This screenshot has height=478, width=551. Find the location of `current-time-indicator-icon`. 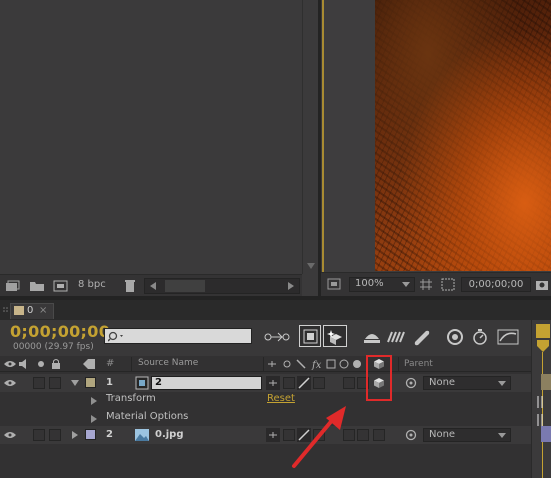

current-time-indicator-icon is located at coordinates (543, 346).